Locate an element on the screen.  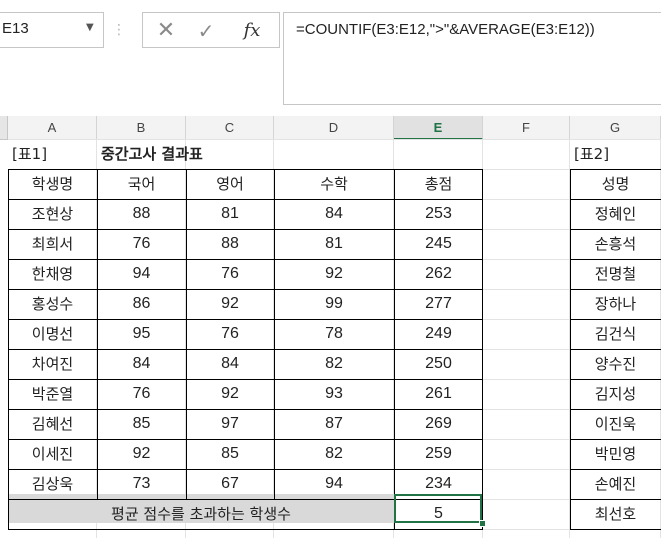
score-cell: 67 is located at coordinates (230, 484).